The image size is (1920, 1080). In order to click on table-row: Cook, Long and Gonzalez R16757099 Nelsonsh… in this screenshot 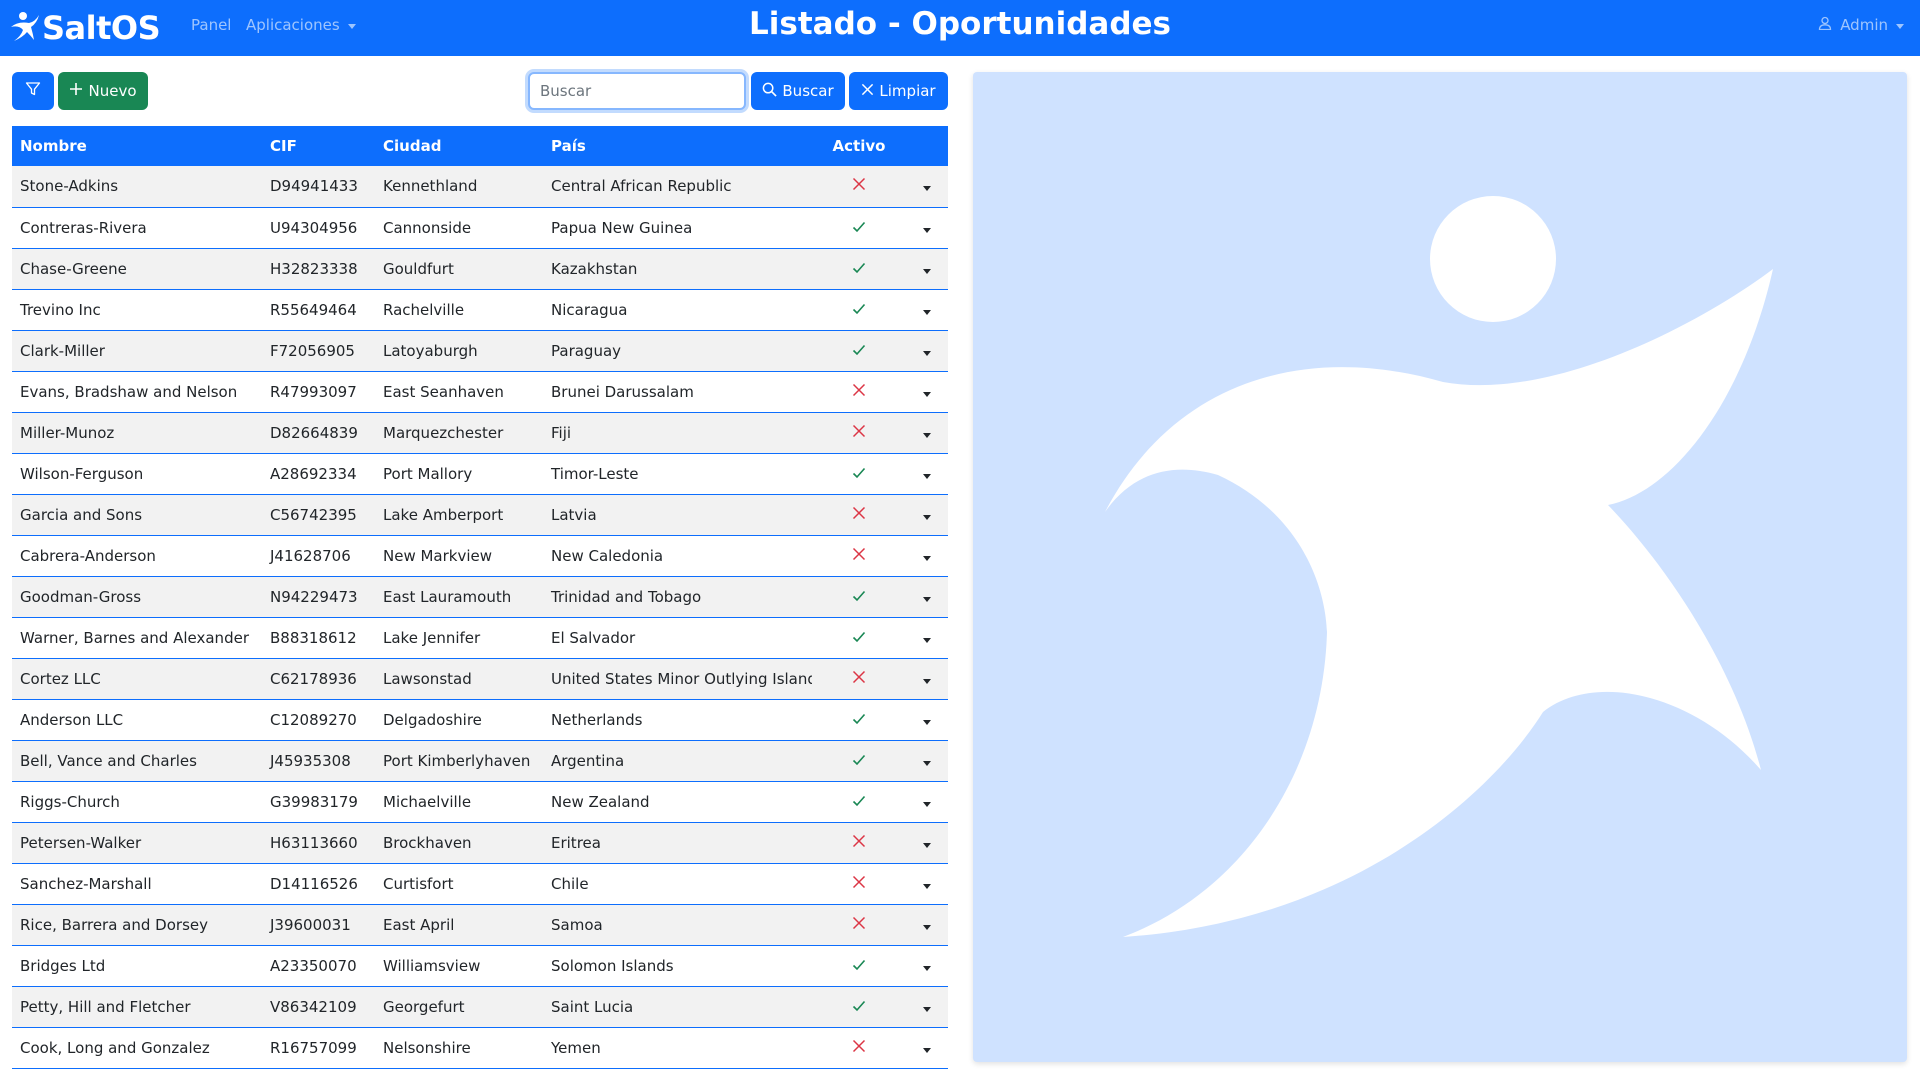, I will do `click(480, 1047)`.